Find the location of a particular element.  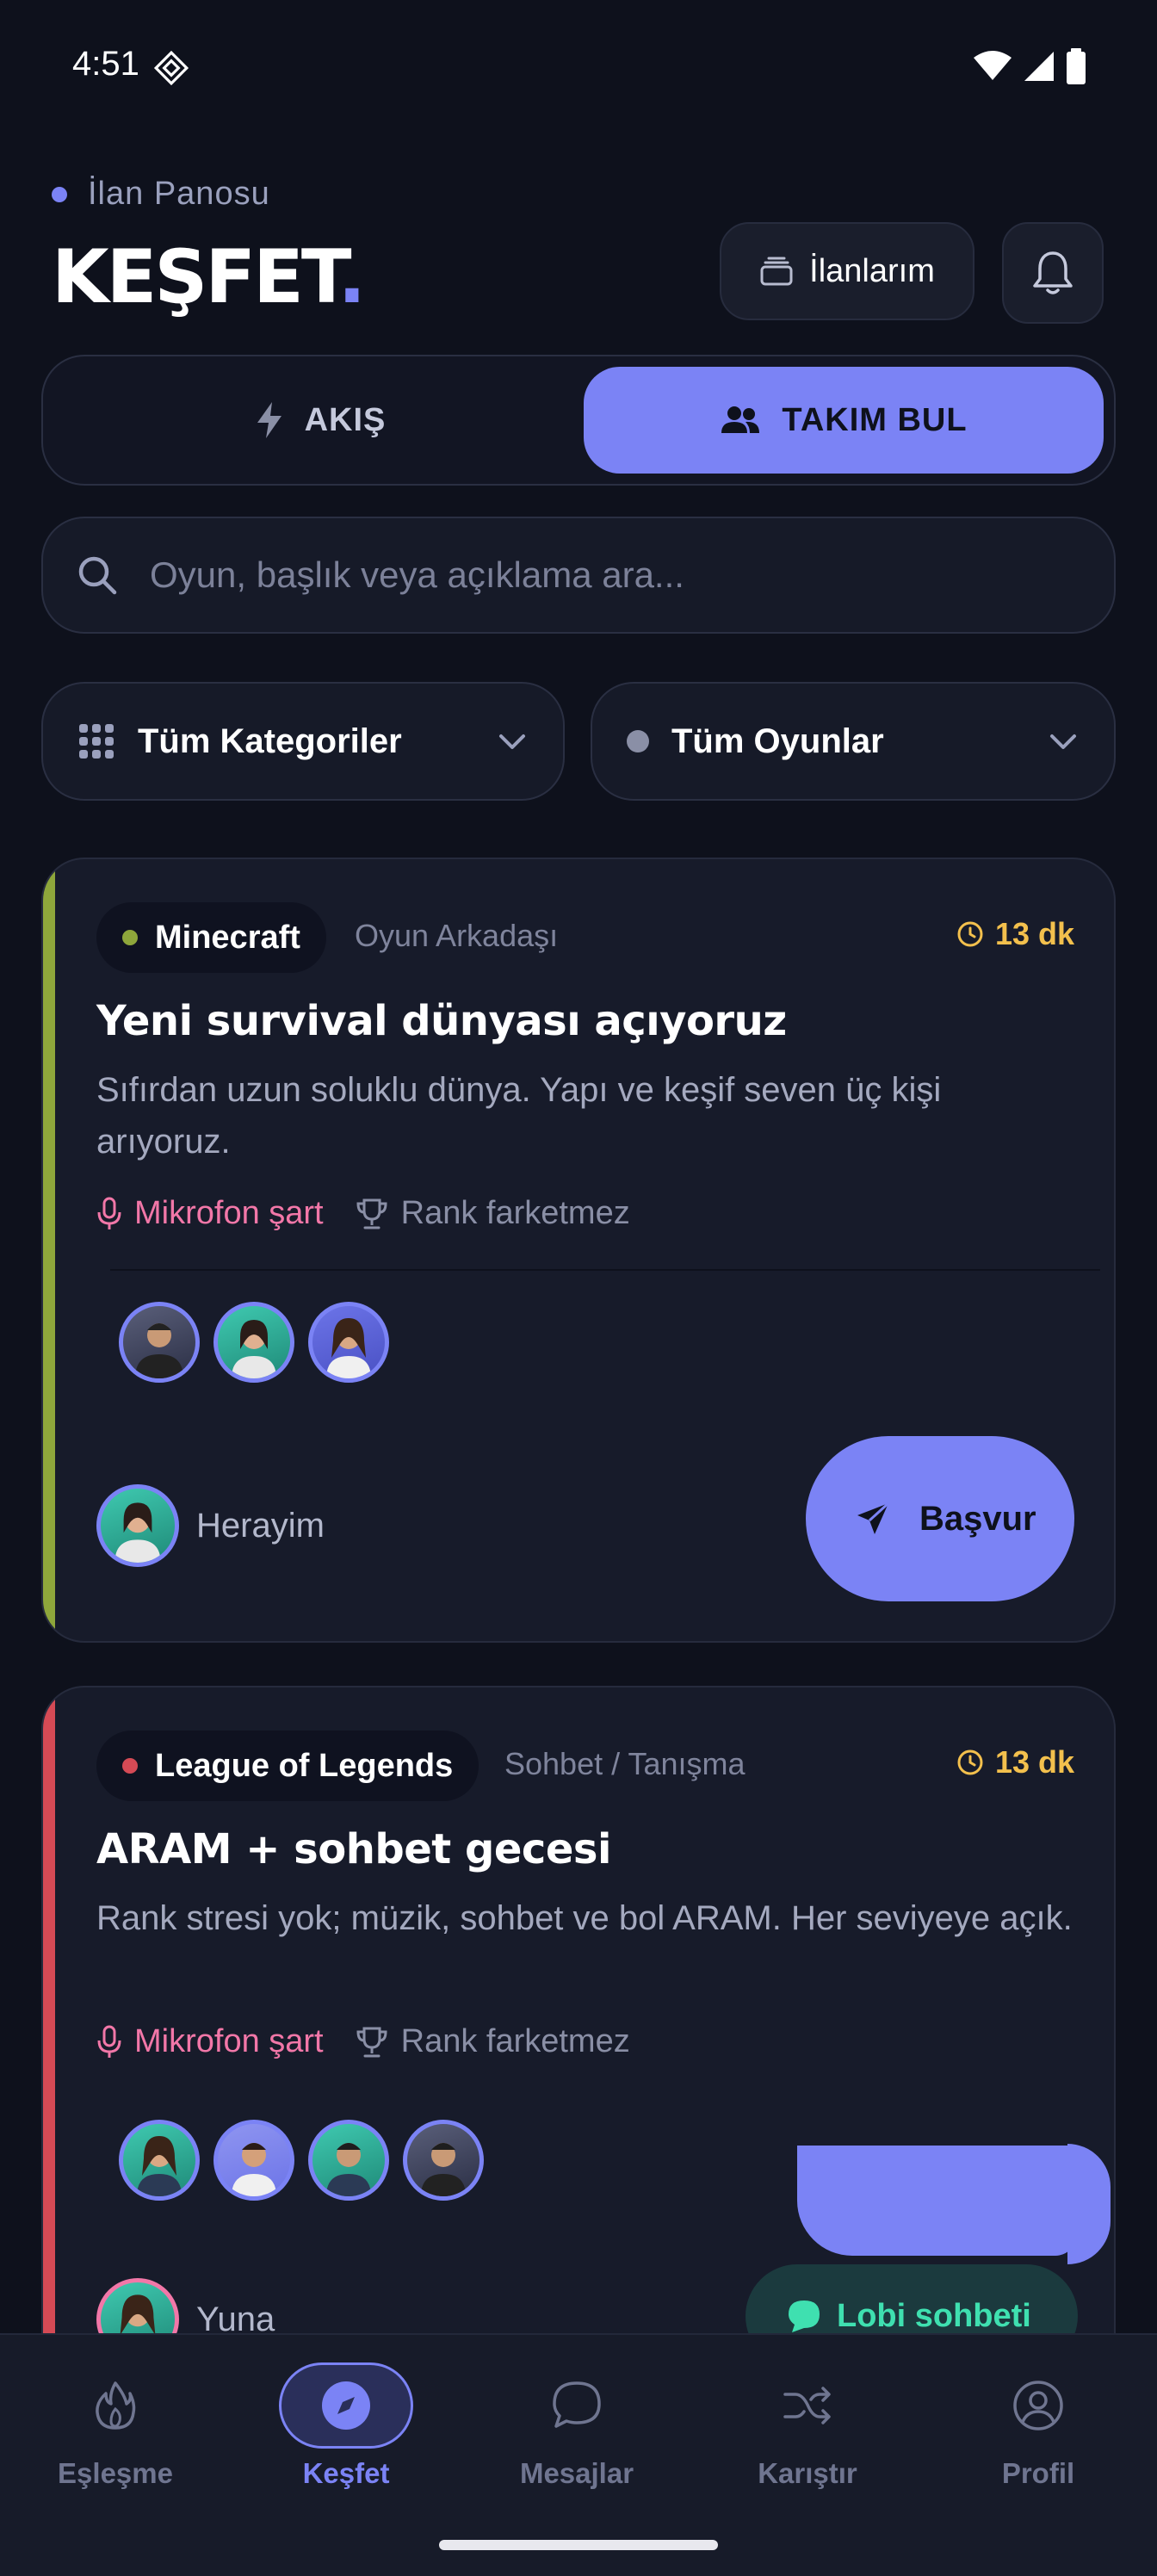

tab-akis: AKIŞ is located at coordinates (320, 421).